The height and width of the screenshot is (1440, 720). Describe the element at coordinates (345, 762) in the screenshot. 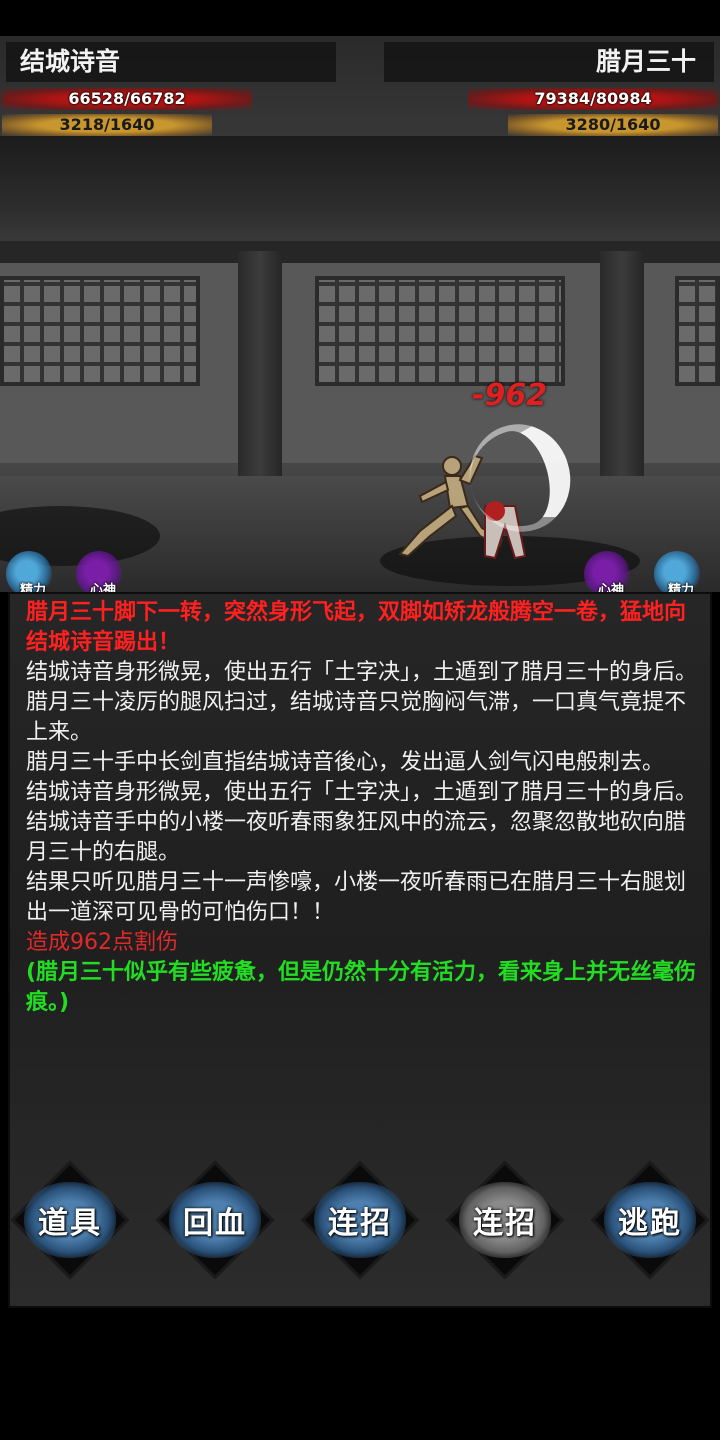

I see `log-line: 腊月三十手中长剑直指结城诗音後心，发出逼人剑气闪电般刺去。` at that location.